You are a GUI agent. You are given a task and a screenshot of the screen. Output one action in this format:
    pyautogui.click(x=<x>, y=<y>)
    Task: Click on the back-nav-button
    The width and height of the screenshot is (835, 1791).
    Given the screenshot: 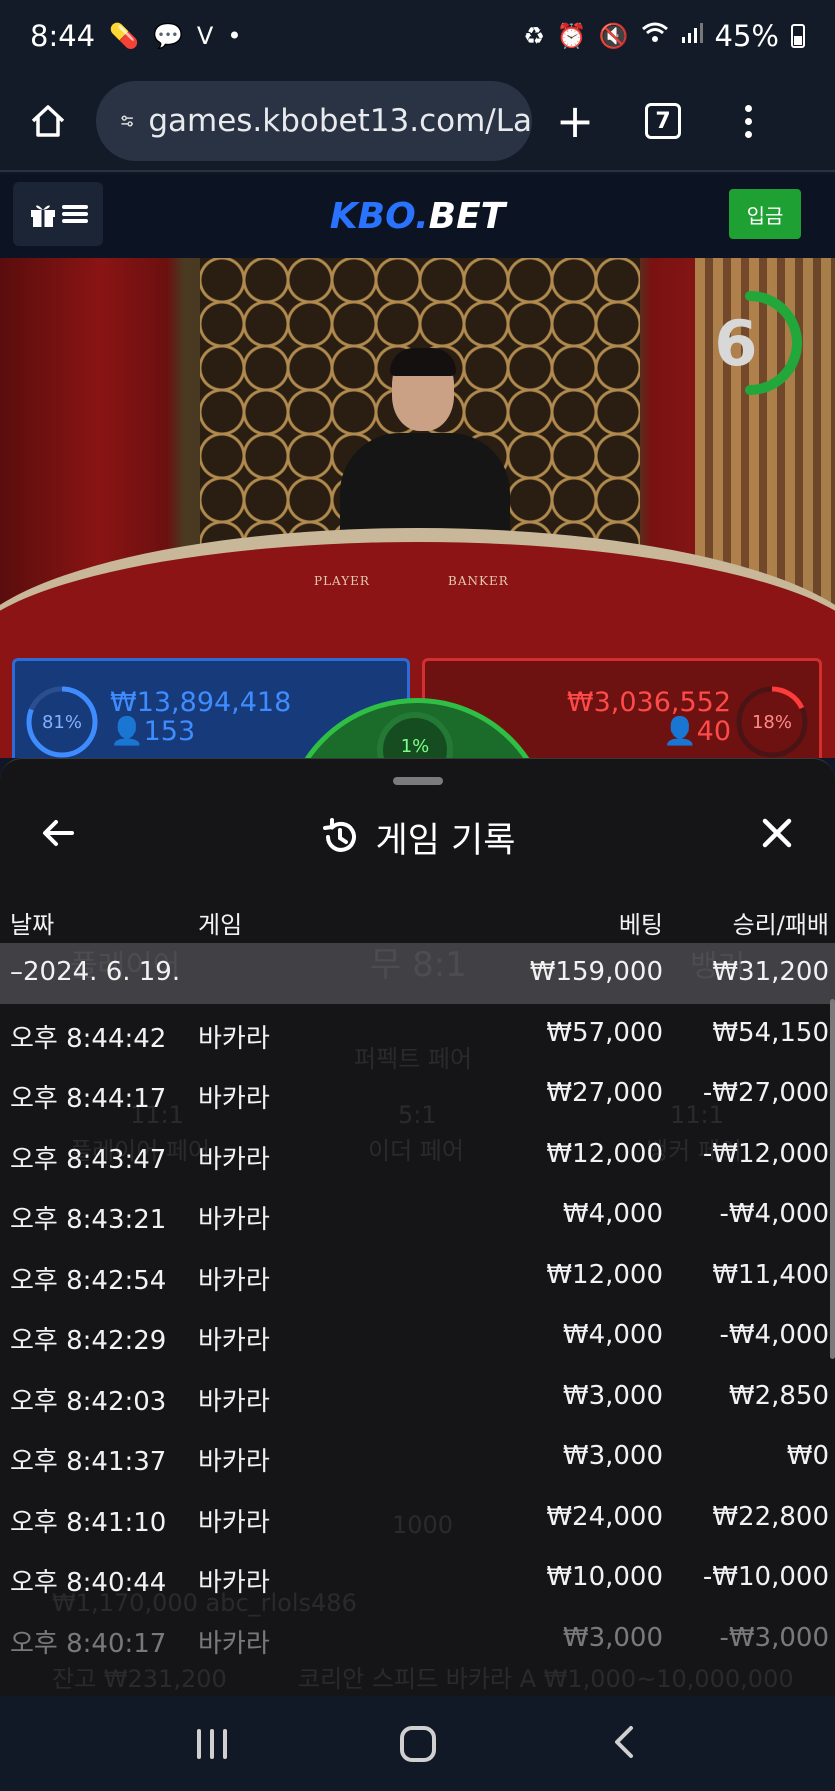 What is the action you would take?
    pyautogui.click(x=624, y=1744)
    